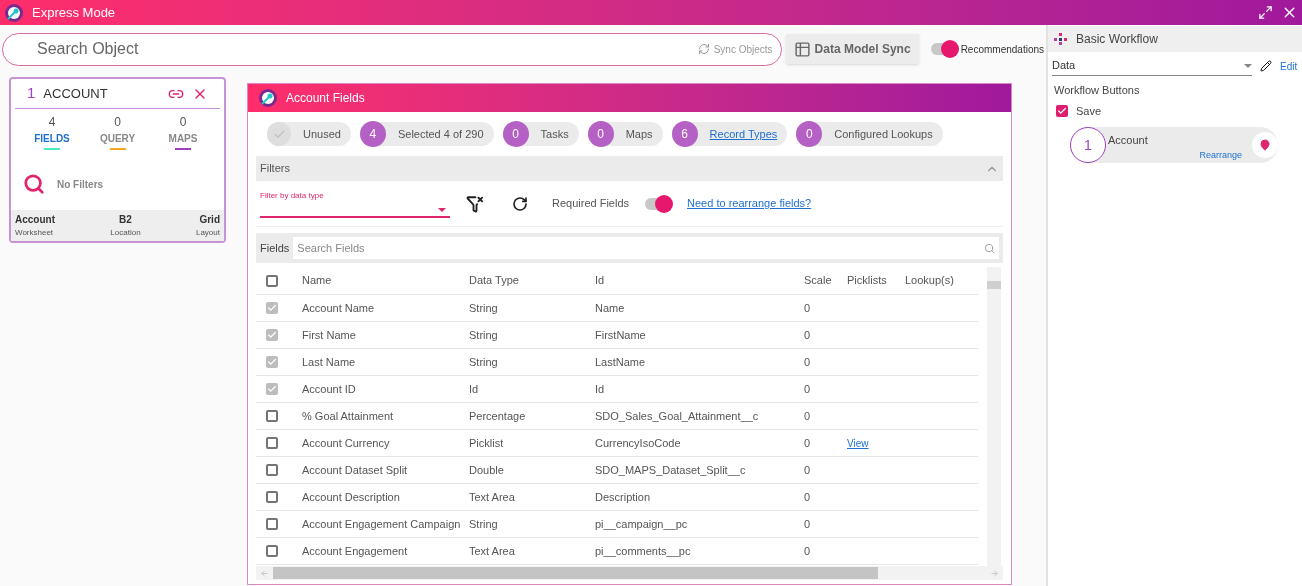 The height and width of the screenshot is (586, 1302). Describe the element at coordinates (671, 470) in the screenshot. I see `table-cell-text: SDO_MAPS_Dataset_Split__c` at that location.